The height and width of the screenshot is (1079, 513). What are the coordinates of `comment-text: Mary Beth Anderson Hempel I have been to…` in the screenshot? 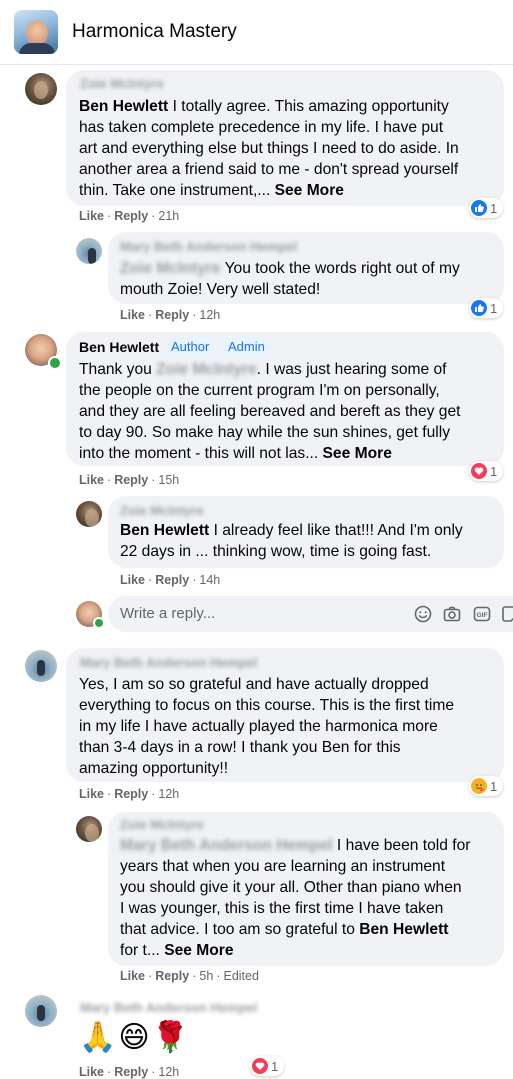 It's located at (295, 898).